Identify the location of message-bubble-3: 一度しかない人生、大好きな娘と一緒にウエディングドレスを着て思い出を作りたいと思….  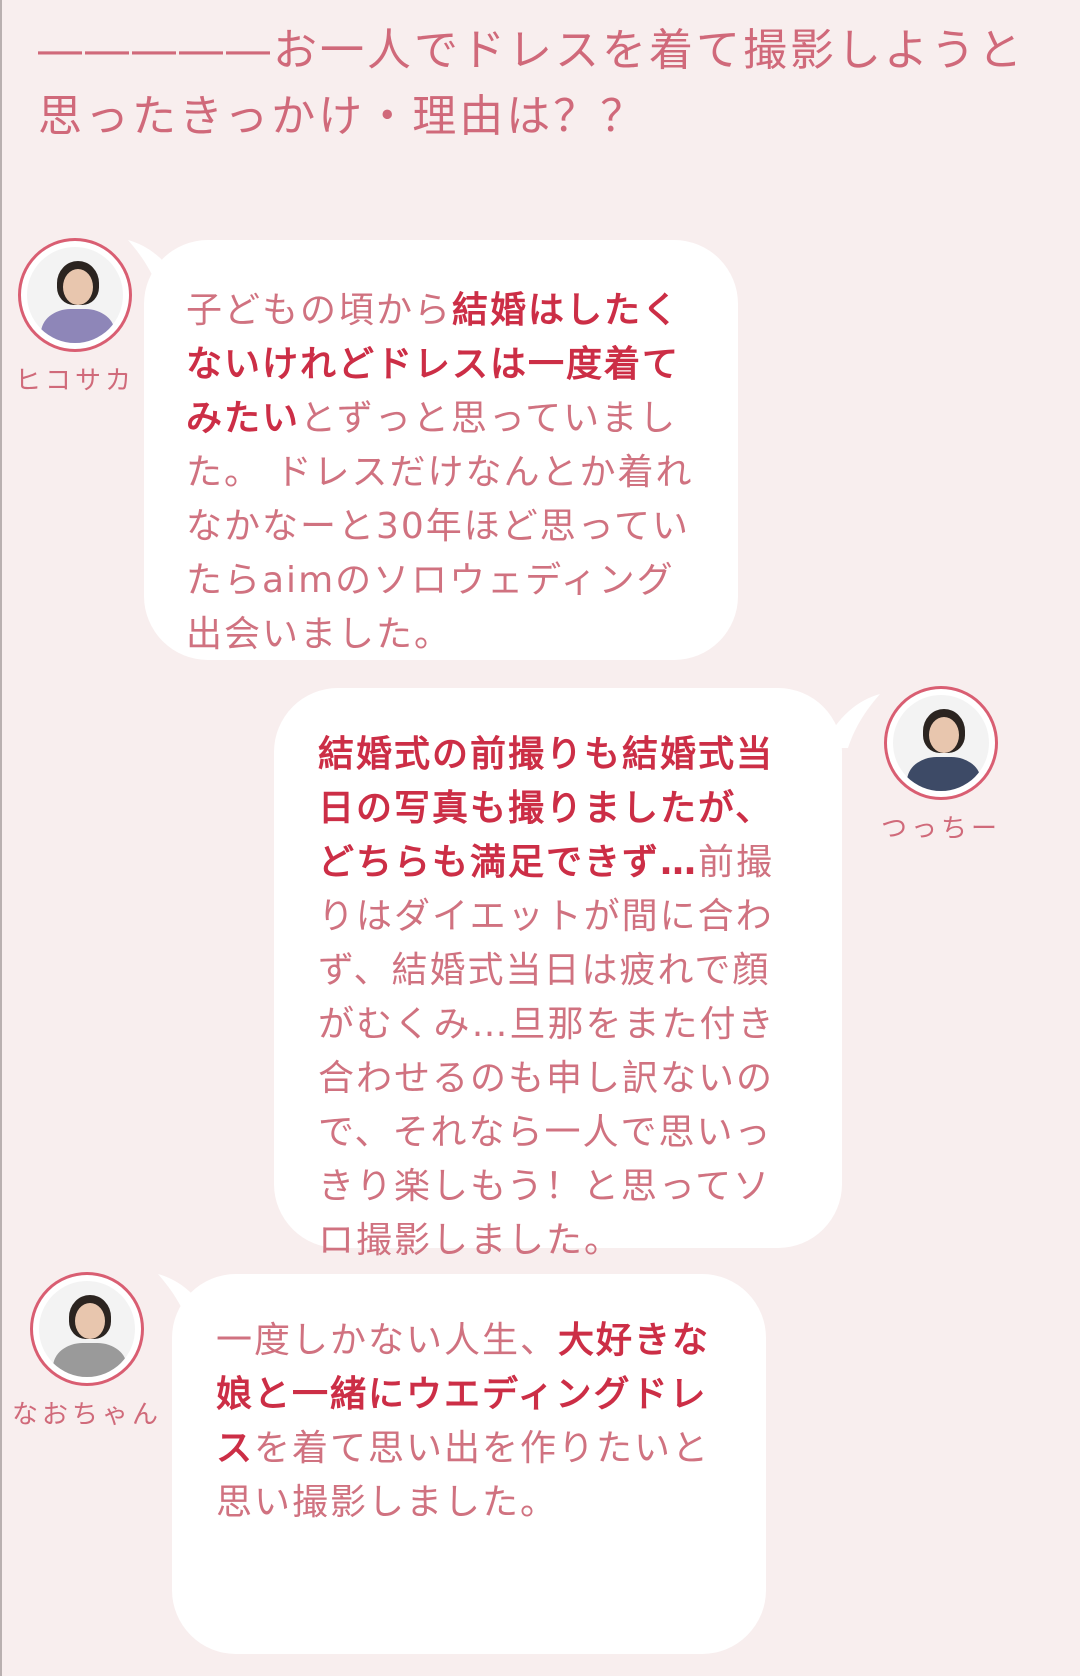
(469, 1464).